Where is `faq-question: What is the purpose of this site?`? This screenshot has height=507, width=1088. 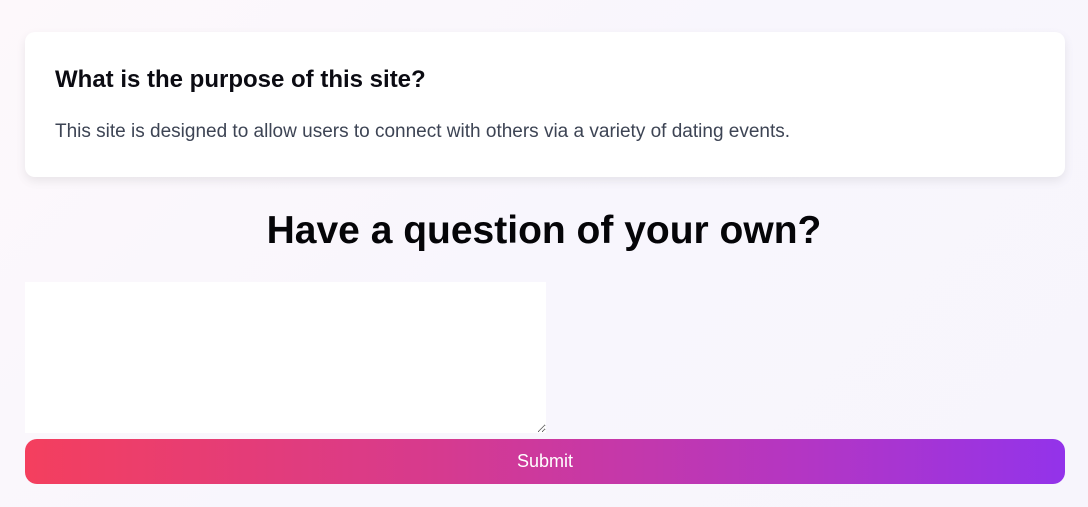 faq-question: What is the purpose of this site? is located at coordinates (240, 79).